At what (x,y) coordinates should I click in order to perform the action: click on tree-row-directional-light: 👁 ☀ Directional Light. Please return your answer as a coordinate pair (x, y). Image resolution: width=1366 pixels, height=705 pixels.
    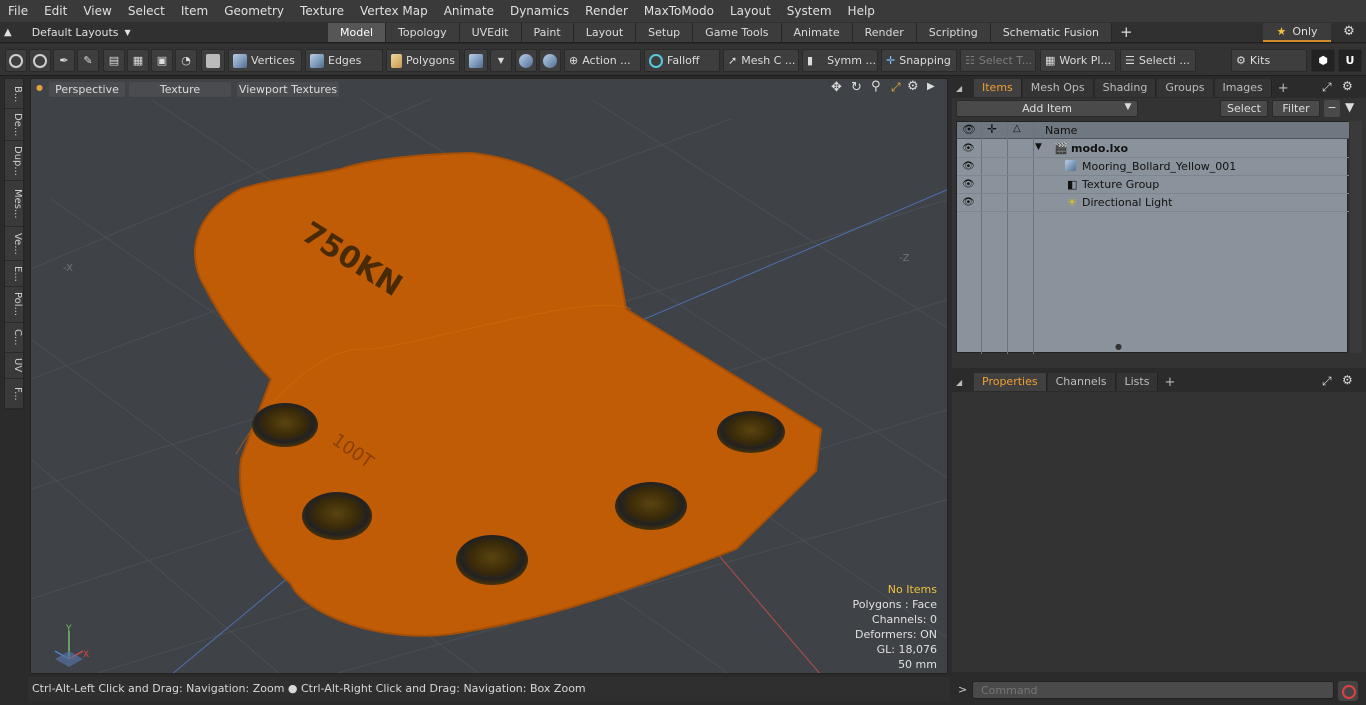
    Looking at the image, I should click on (1153, 203).